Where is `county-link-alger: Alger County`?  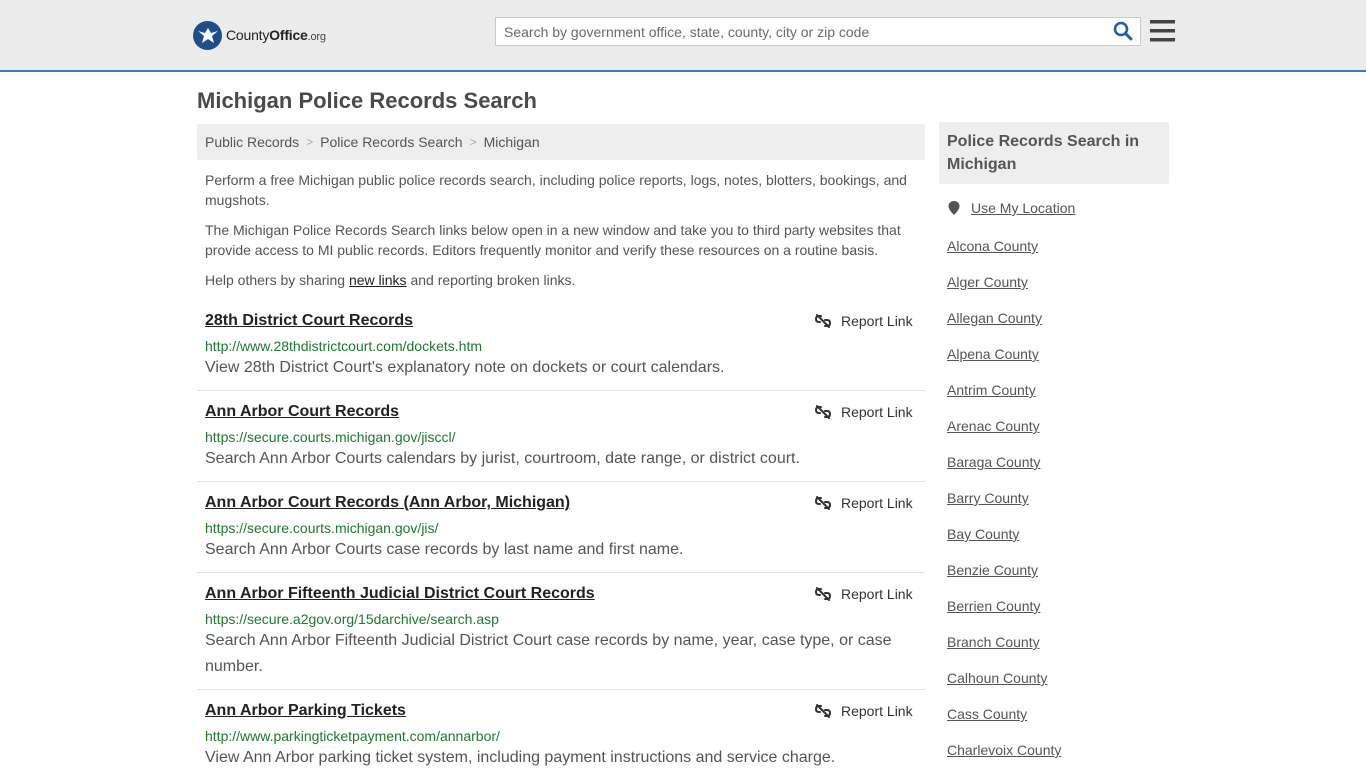
county-link-alger: Alger County is located at coordinates (987, 282).